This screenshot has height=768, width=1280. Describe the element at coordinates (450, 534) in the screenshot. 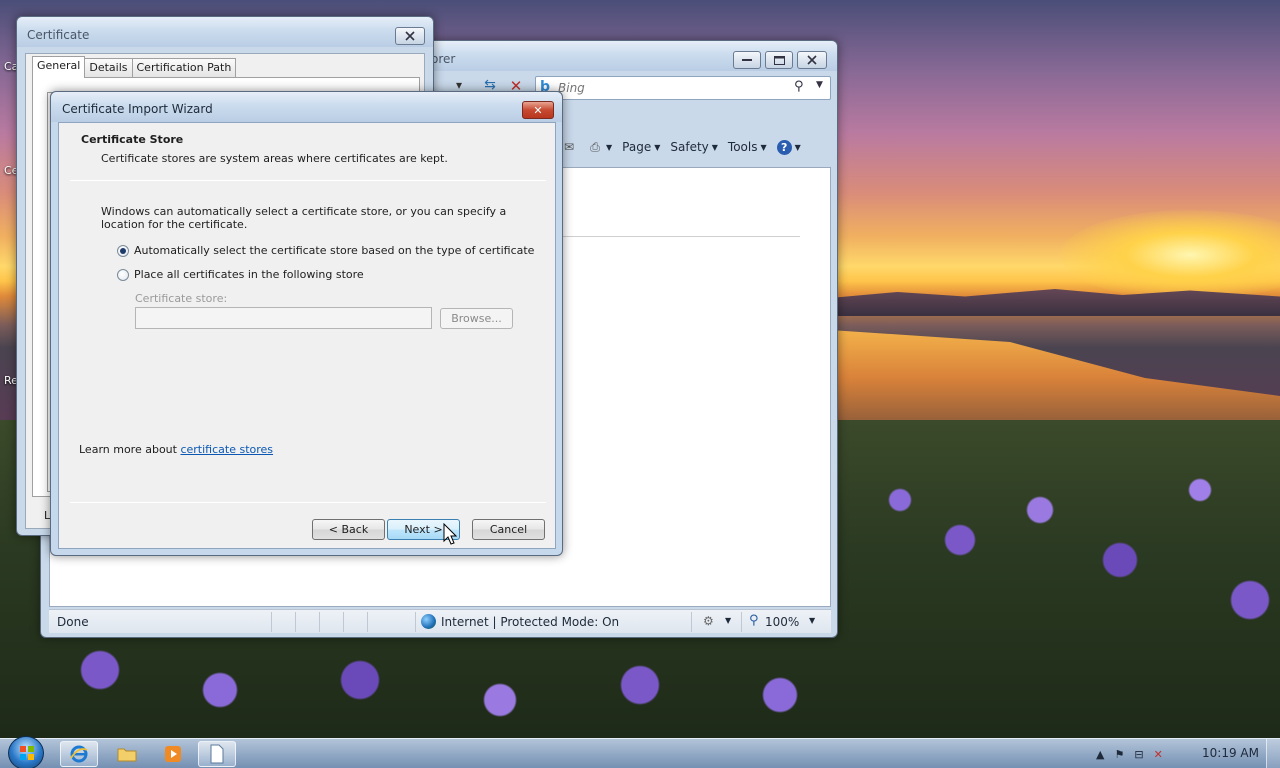

I see `mouse-cursor-icon` at that location.